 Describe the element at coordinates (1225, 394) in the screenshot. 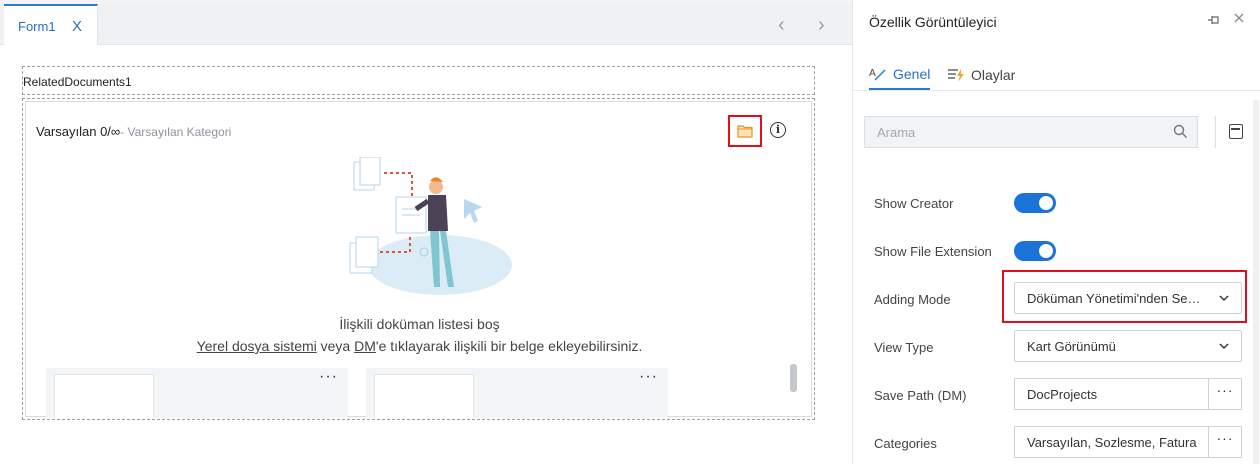

I see `save-path-browse-button: ···` at that location.